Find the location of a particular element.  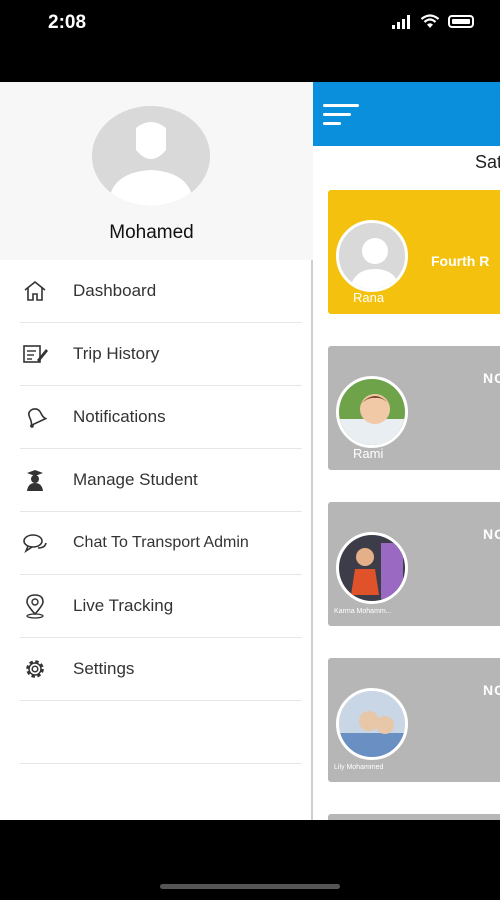

gear-icon is located at coordinates (35, 669).